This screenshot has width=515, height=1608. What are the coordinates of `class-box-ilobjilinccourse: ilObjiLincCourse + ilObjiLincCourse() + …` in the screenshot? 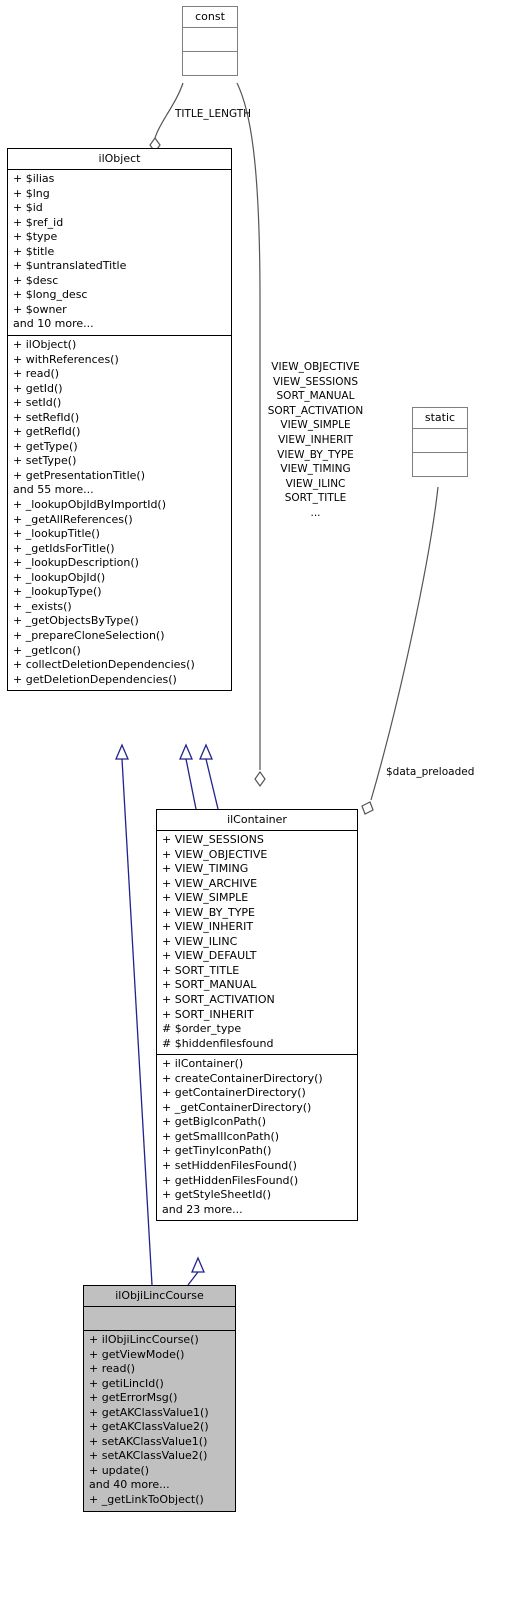 It's located at (159, 1398).